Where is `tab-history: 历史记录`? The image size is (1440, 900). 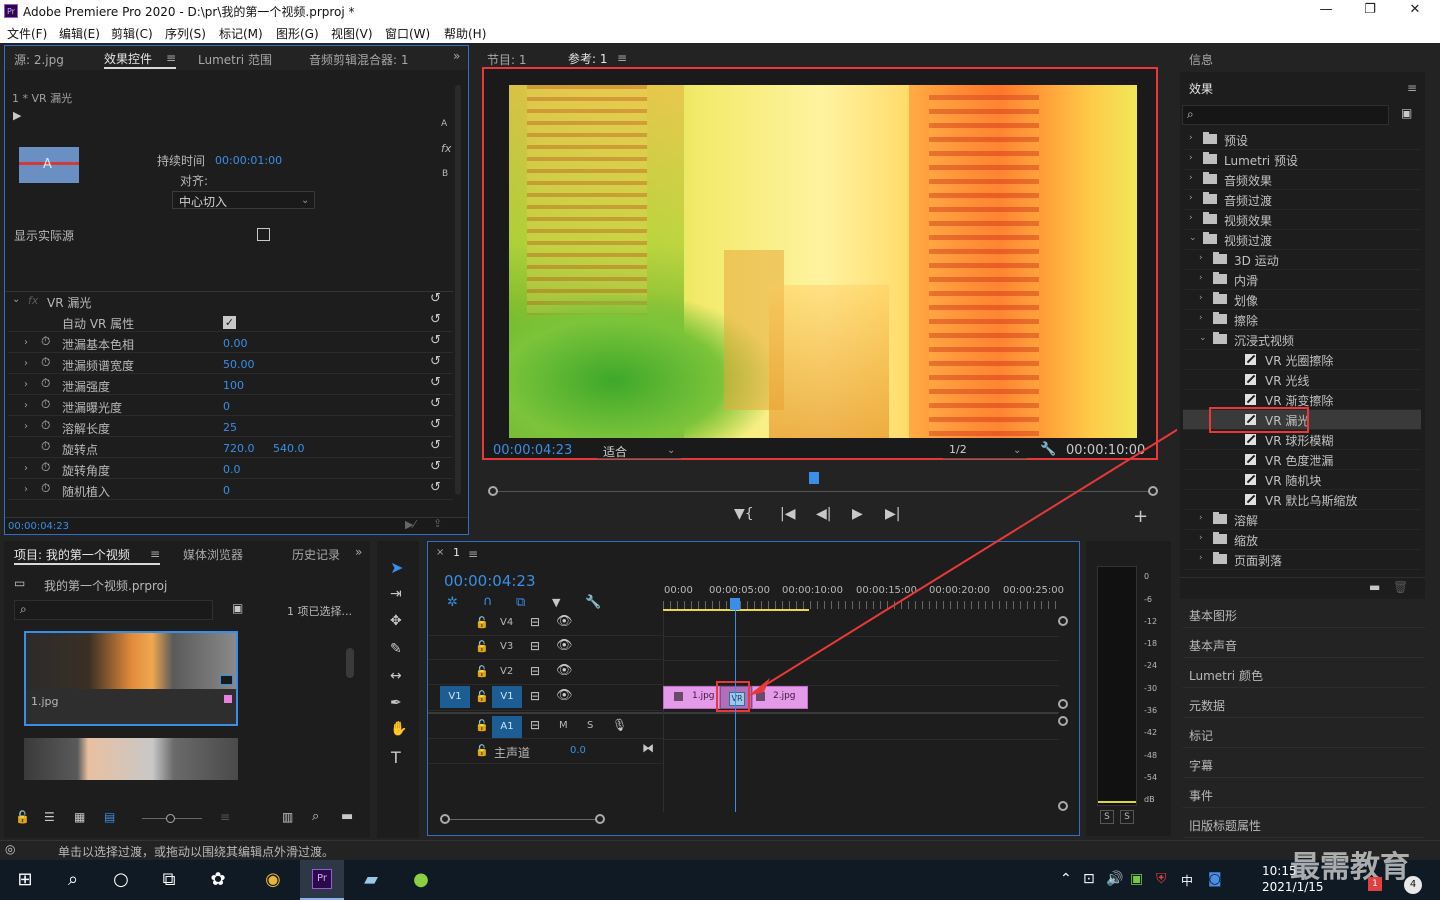
tab-history: 历史记录 is located at coordinates (316, 554).